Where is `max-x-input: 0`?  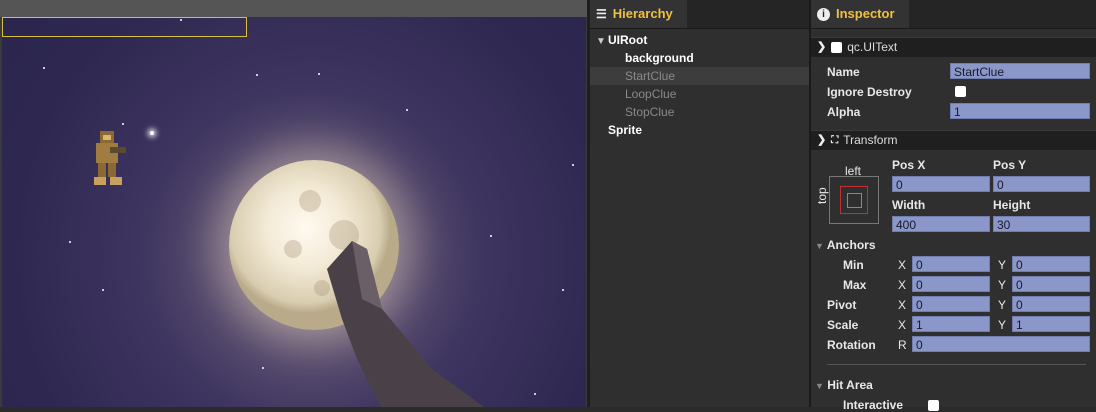
max-x-input: 0 is located at coordinates (951, 284).